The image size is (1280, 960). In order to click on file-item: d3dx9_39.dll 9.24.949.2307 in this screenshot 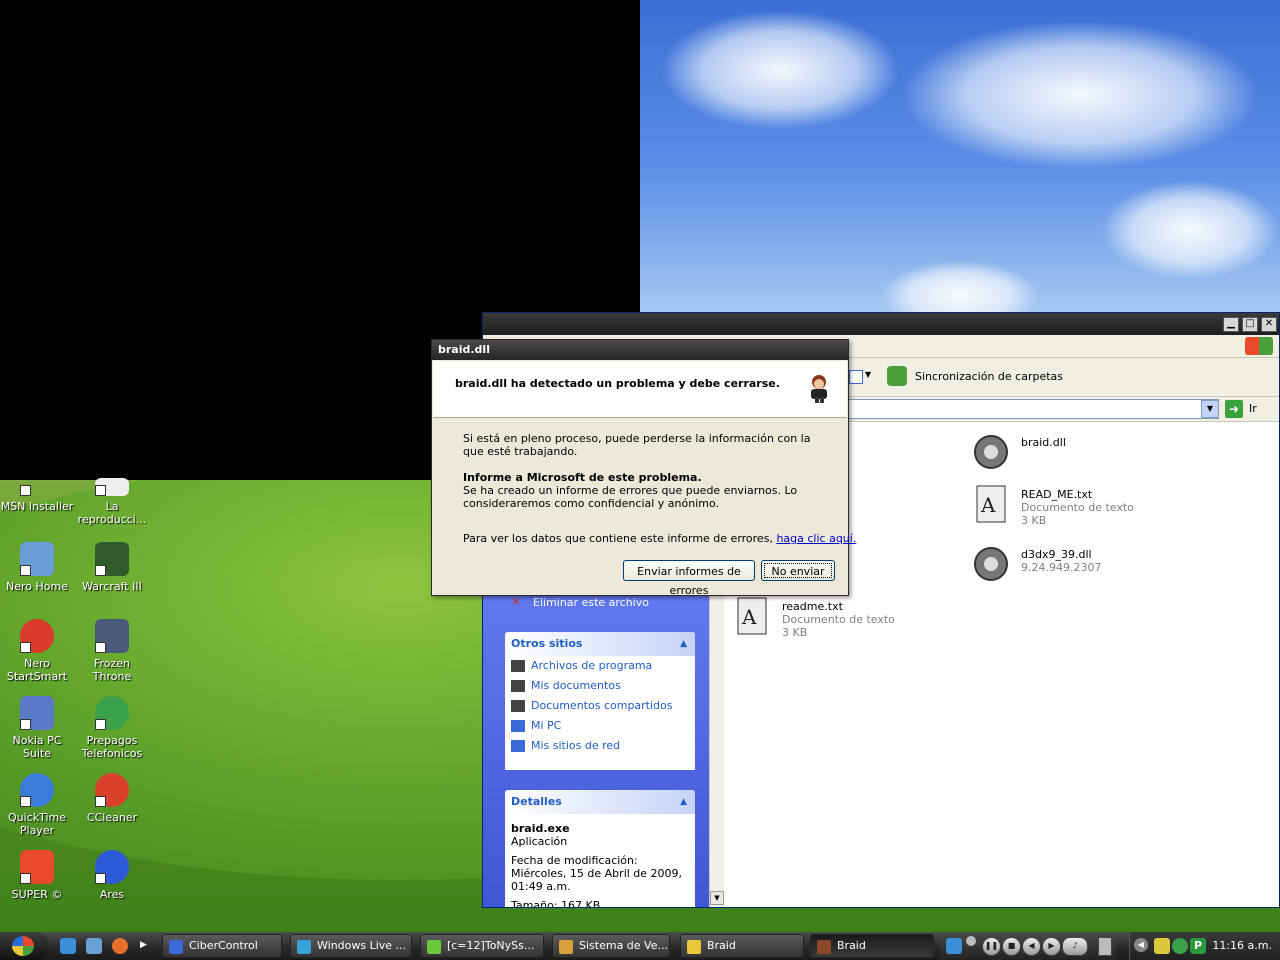, I will do `click(1069, 566)`.